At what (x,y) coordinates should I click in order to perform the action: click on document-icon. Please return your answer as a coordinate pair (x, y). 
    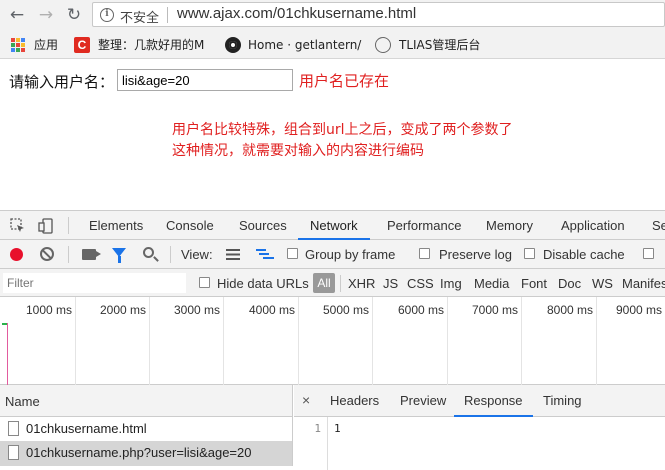
    Looking at the image, I should click on (13, 452).